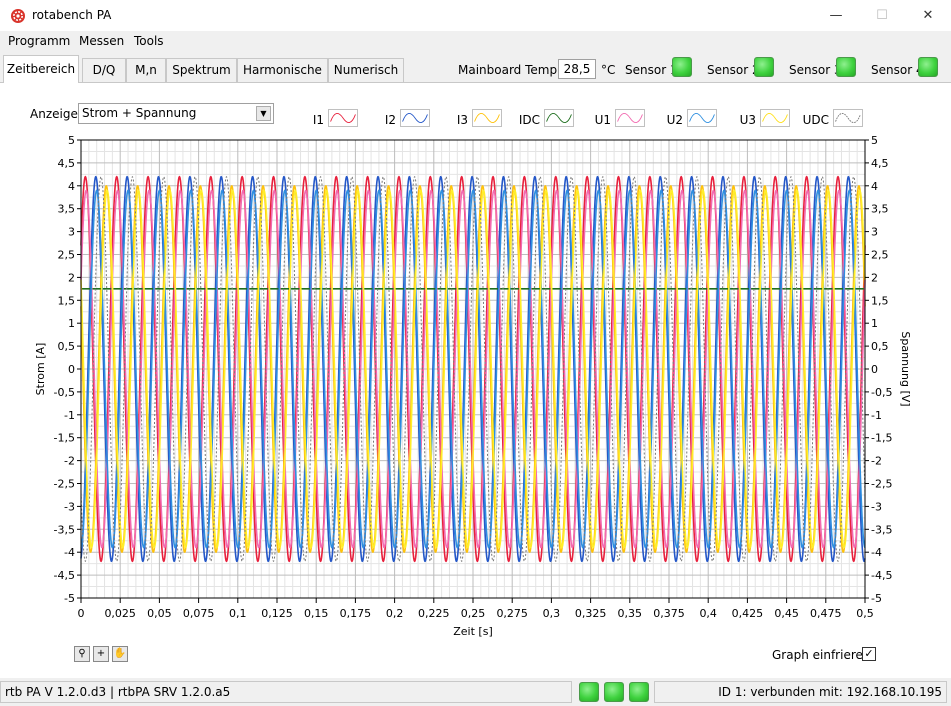 The image size is (951, 706). What do you see at coordinates (874, 232) in the screenshot?
I see `y2-tick-label: 3` at bounding box center [874, 232].